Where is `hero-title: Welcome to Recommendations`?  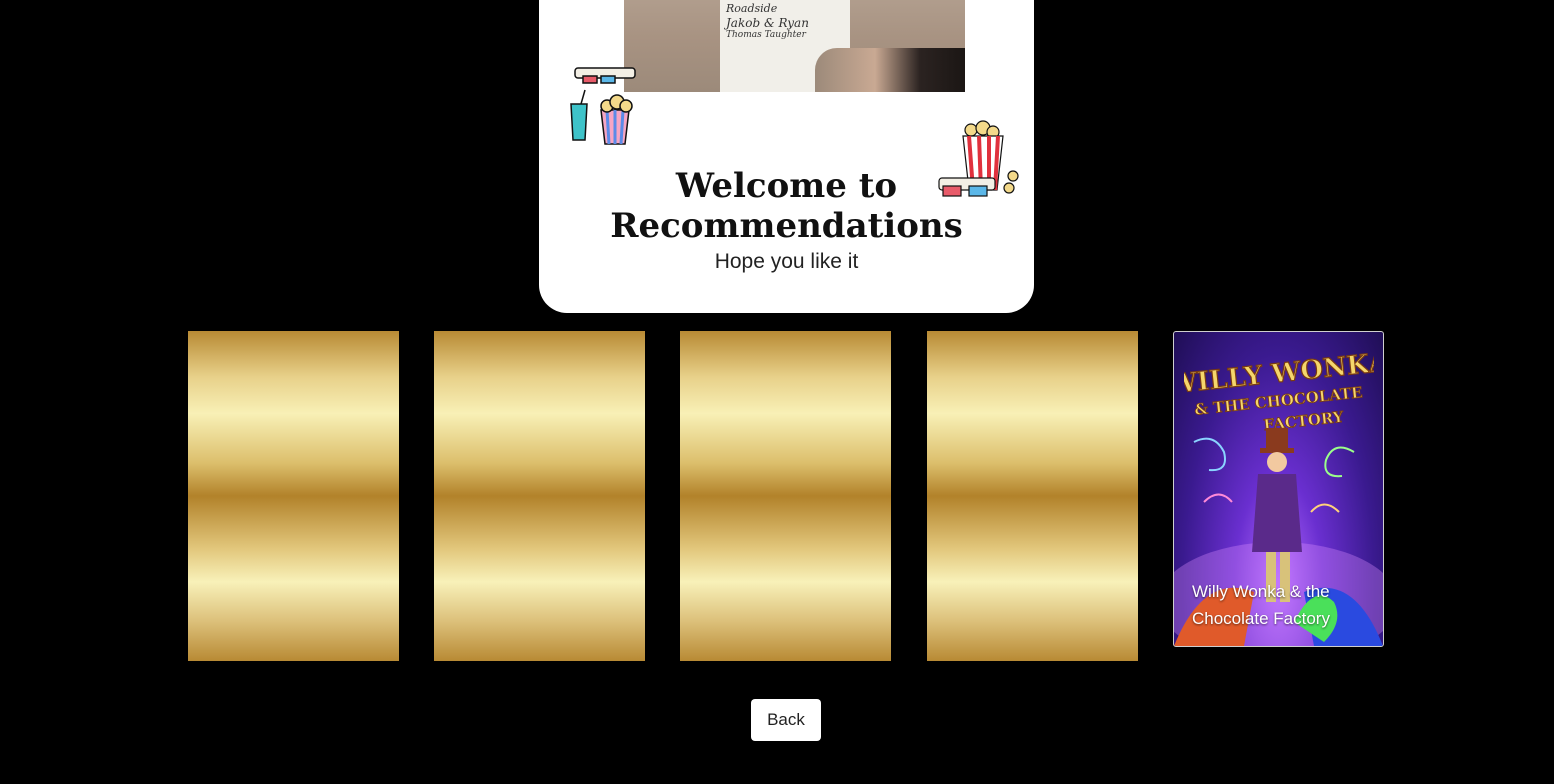 hero-title: Welcome to Recommendations is located at coordinates (786, 206).